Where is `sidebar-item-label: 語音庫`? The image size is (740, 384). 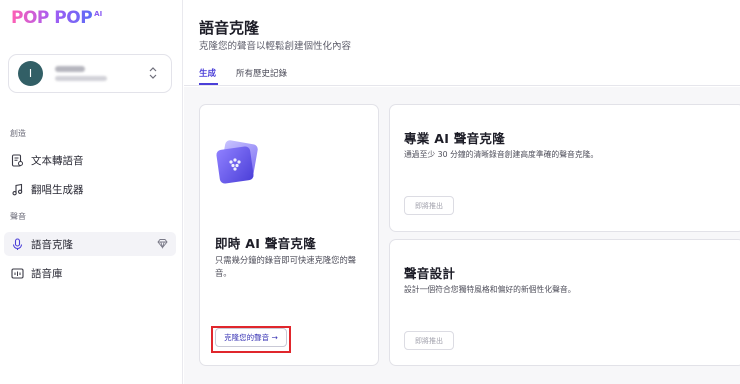
sidebar-item-label: 語音庫 is located at coordinates (47, 273).